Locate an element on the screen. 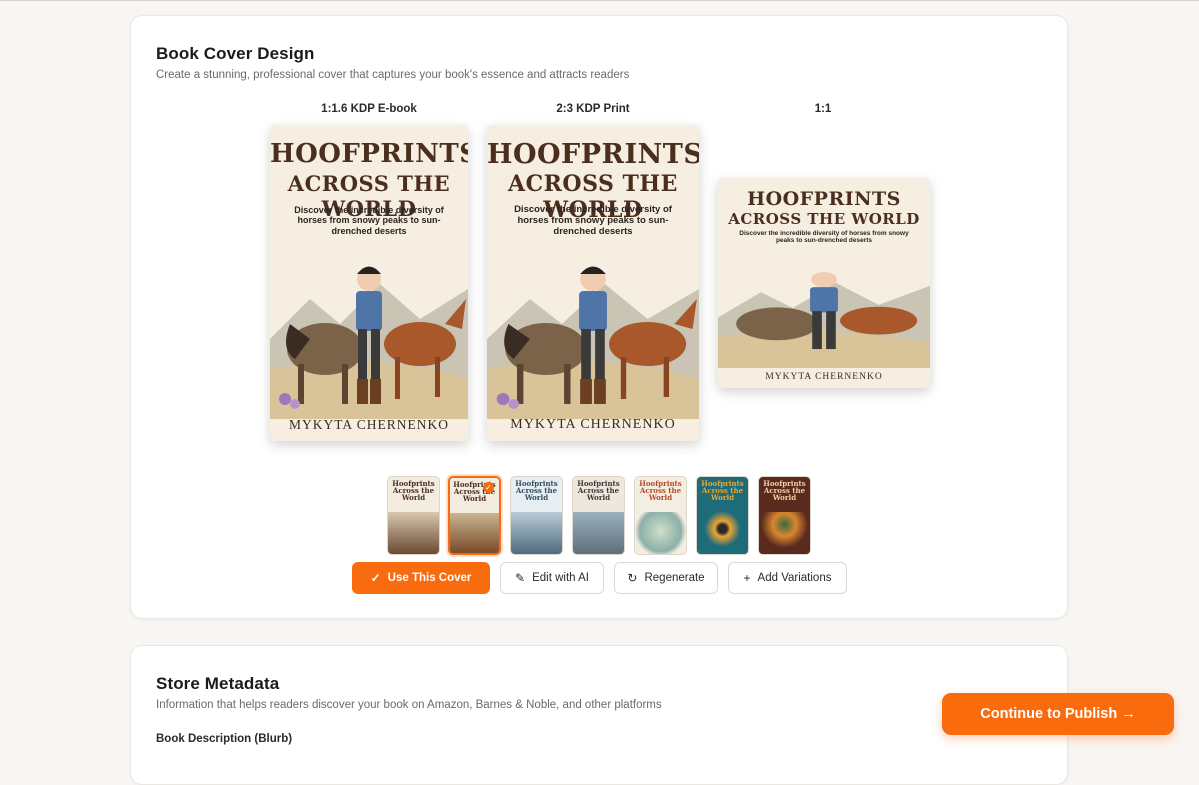 The image size is (1199, 785). pencil-icon: ✎ is located at coordinates (520, 578).